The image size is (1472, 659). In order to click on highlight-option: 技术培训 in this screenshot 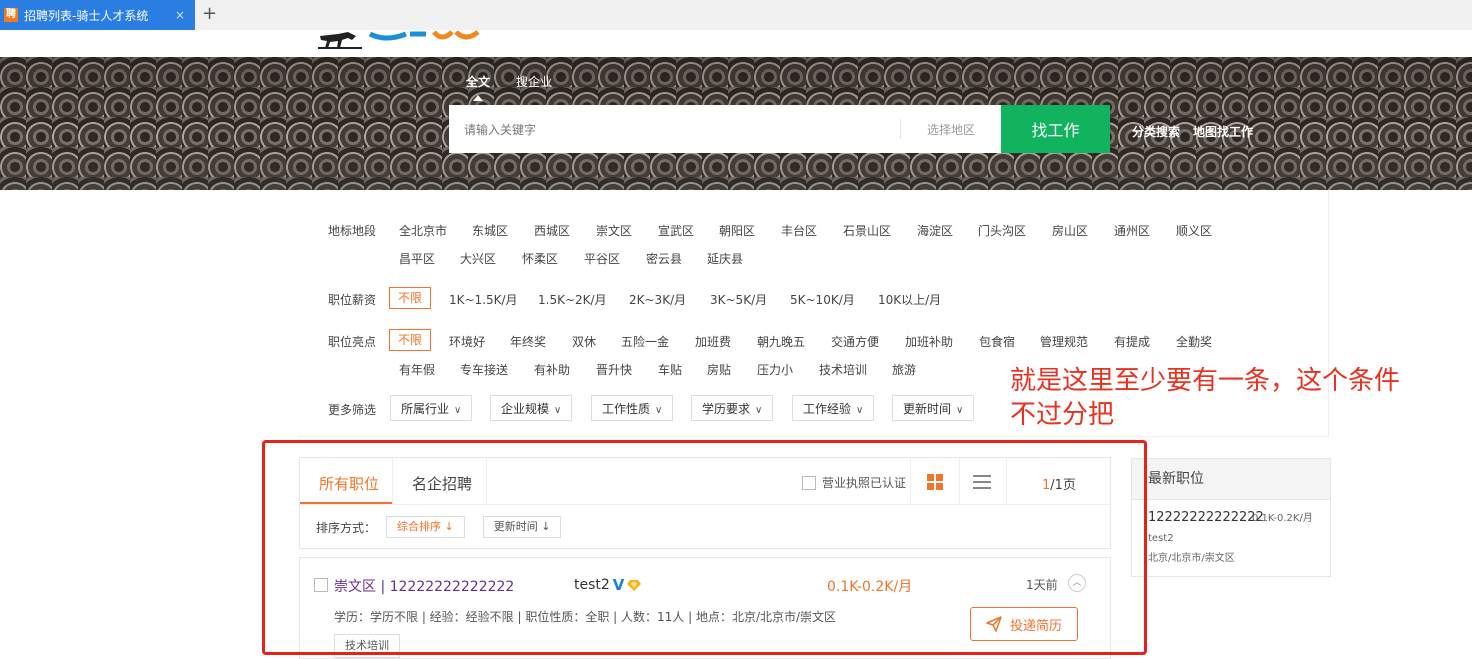, I will do `click(843, 369)`.